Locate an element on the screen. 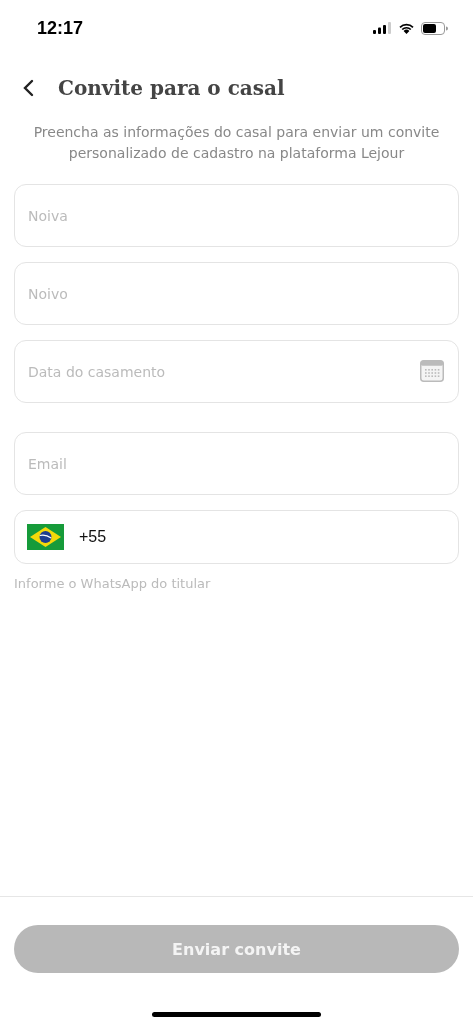 The width and height of the screenshot is (473, 1024). flag-icon is located at coordinates (45, 537).